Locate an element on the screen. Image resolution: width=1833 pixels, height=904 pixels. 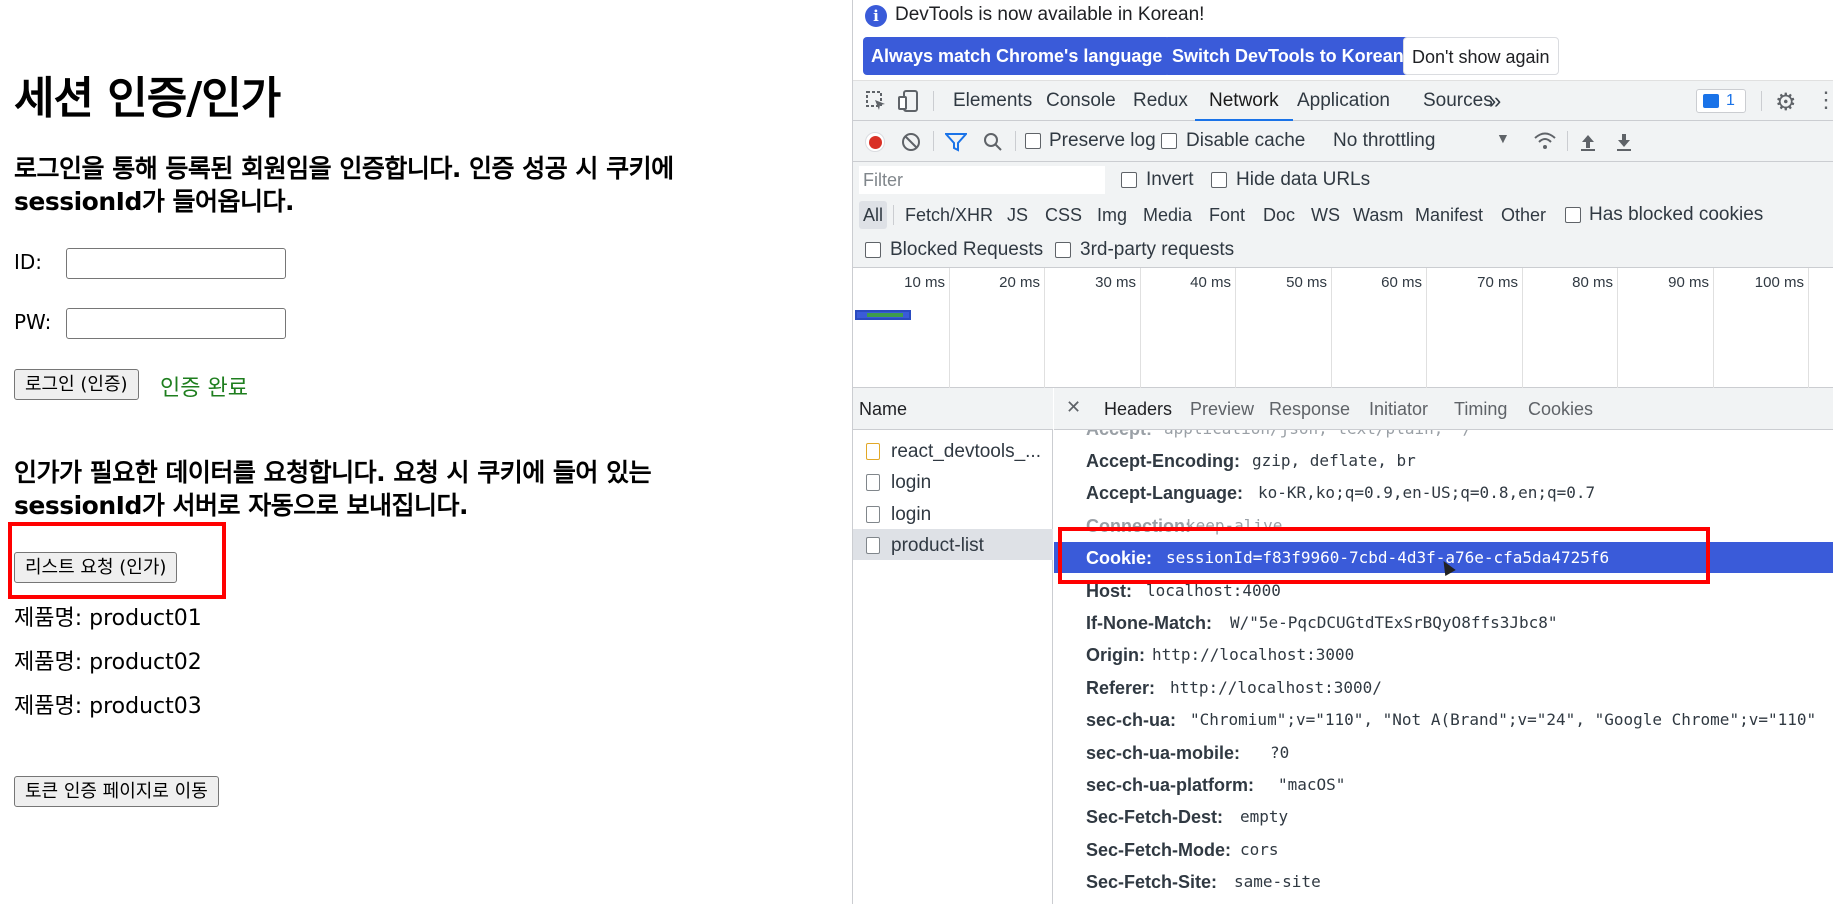
third-party-checkbox is located at coordinates (1063, 250).